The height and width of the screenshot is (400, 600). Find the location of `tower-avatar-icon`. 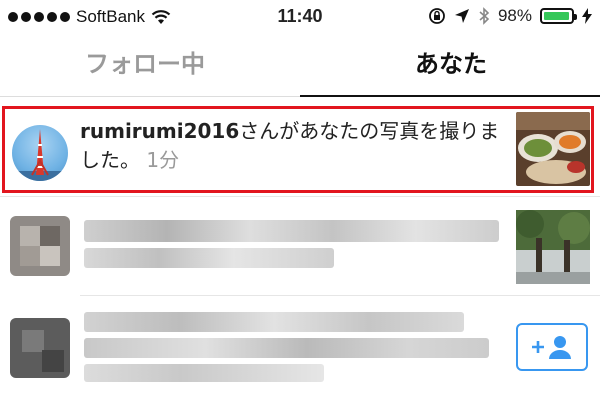

tower-avatar-icon is located at coordinates (40, 153).